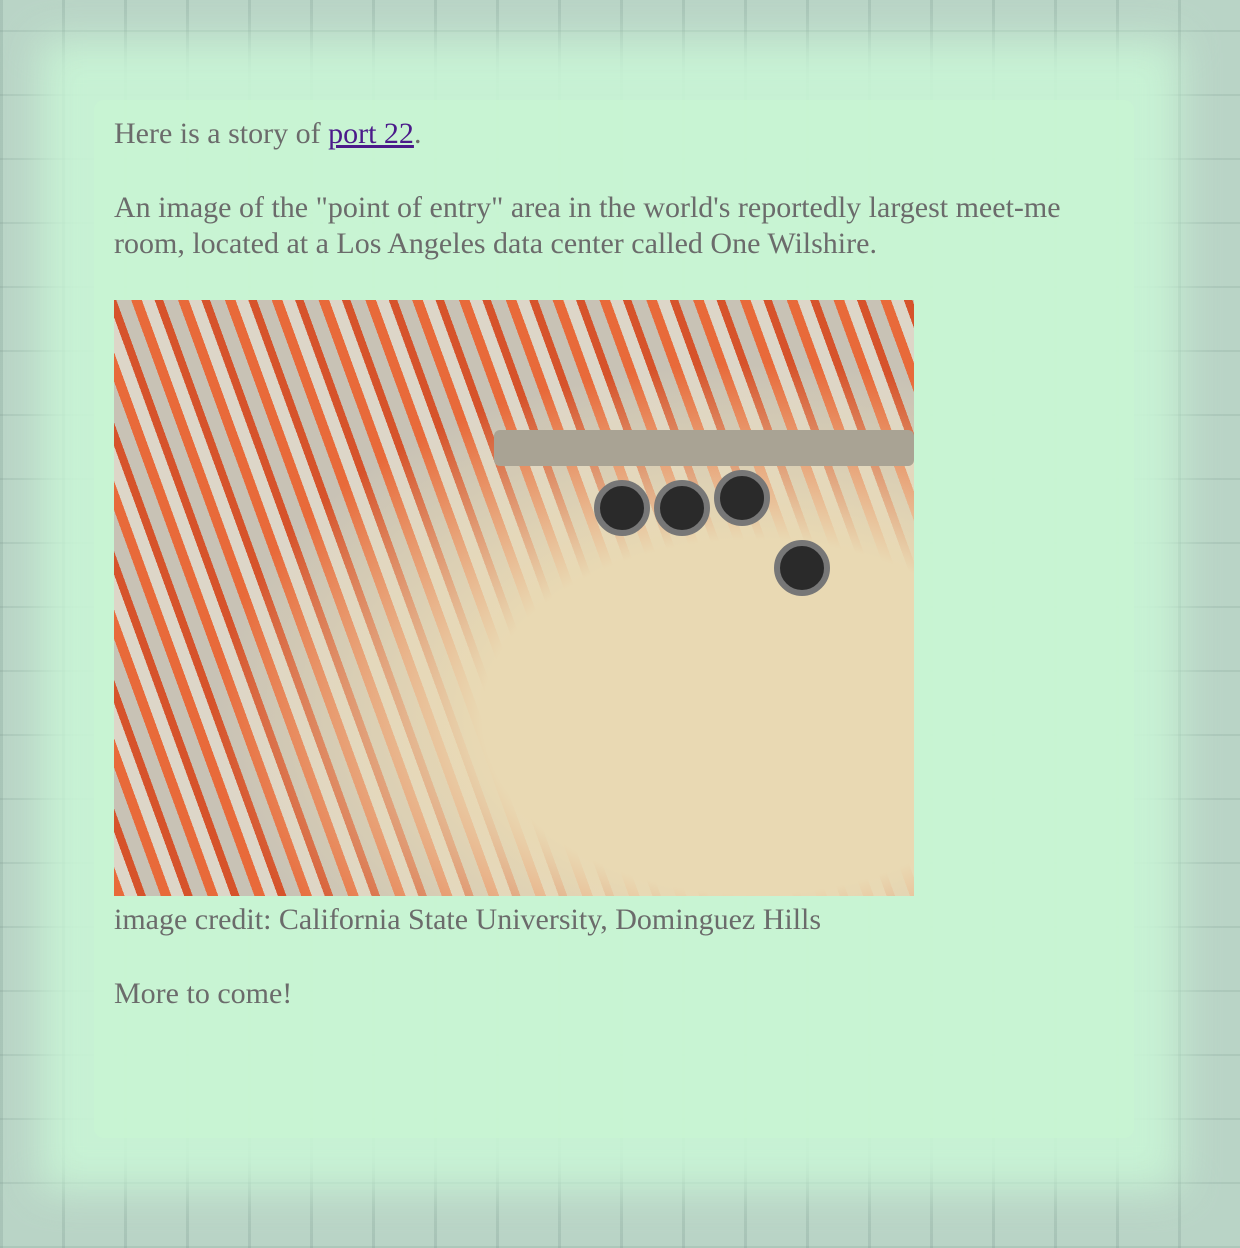  I want to click on footer-text: More to come!, so click(203, 993).